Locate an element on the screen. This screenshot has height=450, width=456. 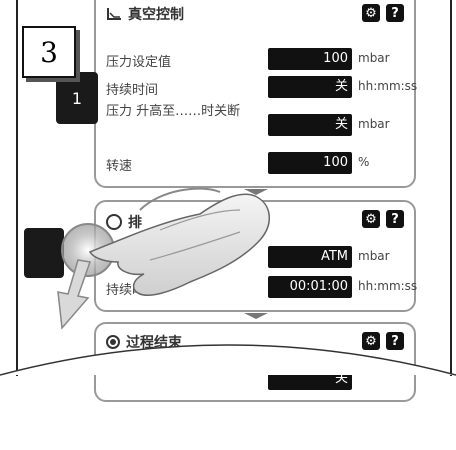
pressure-rise-unit: mbar is located at coordinates (374, 124).